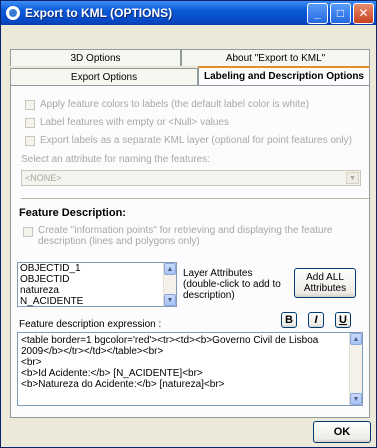 This screenshot has width=377, height=448. I want to click on maximize-button: □, so click(340, 13).